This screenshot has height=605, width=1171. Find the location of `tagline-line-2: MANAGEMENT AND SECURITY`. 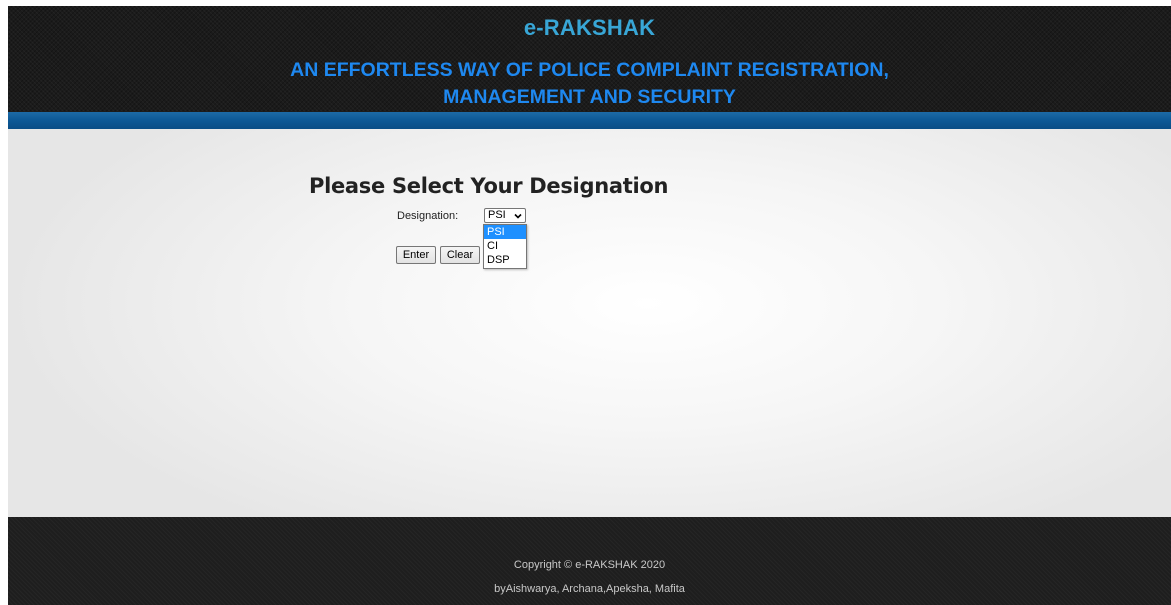

tagline-line-2: MANAGEMENT AND SECURITY is located at coordinates (589, 97).